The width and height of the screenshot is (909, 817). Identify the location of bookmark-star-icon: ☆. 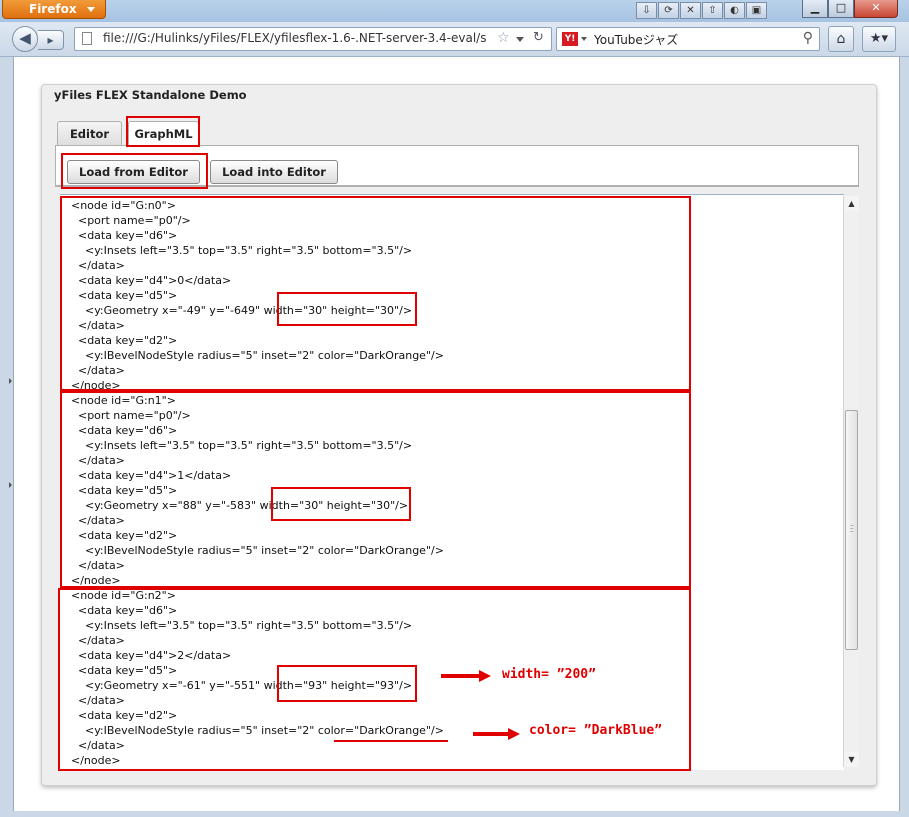
(503, 38).